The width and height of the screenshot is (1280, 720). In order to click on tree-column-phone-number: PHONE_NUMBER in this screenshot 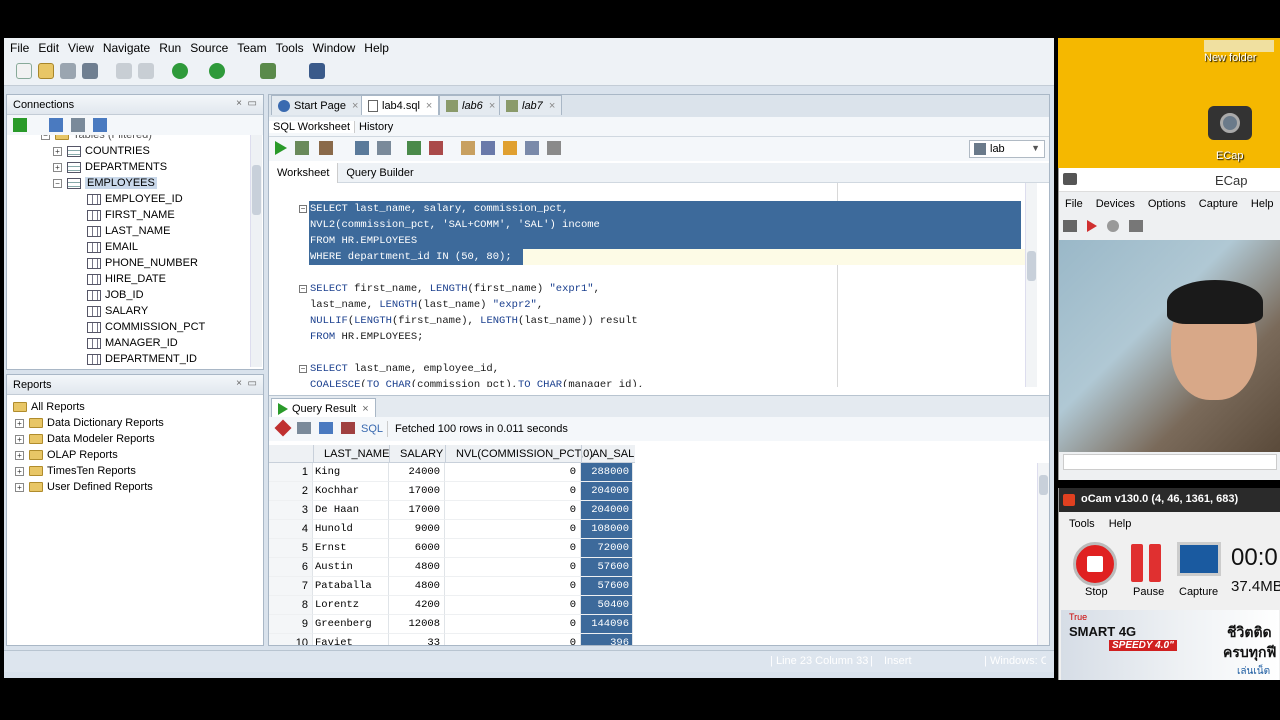, I will do `click(142, 263)`.